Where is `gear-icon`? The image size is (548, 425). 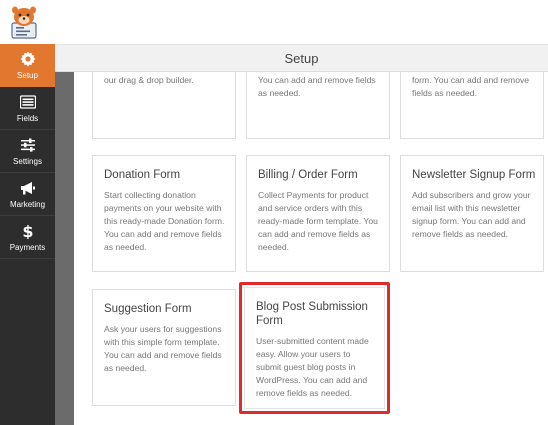 gear-icon is located at coordinates (27, 58).